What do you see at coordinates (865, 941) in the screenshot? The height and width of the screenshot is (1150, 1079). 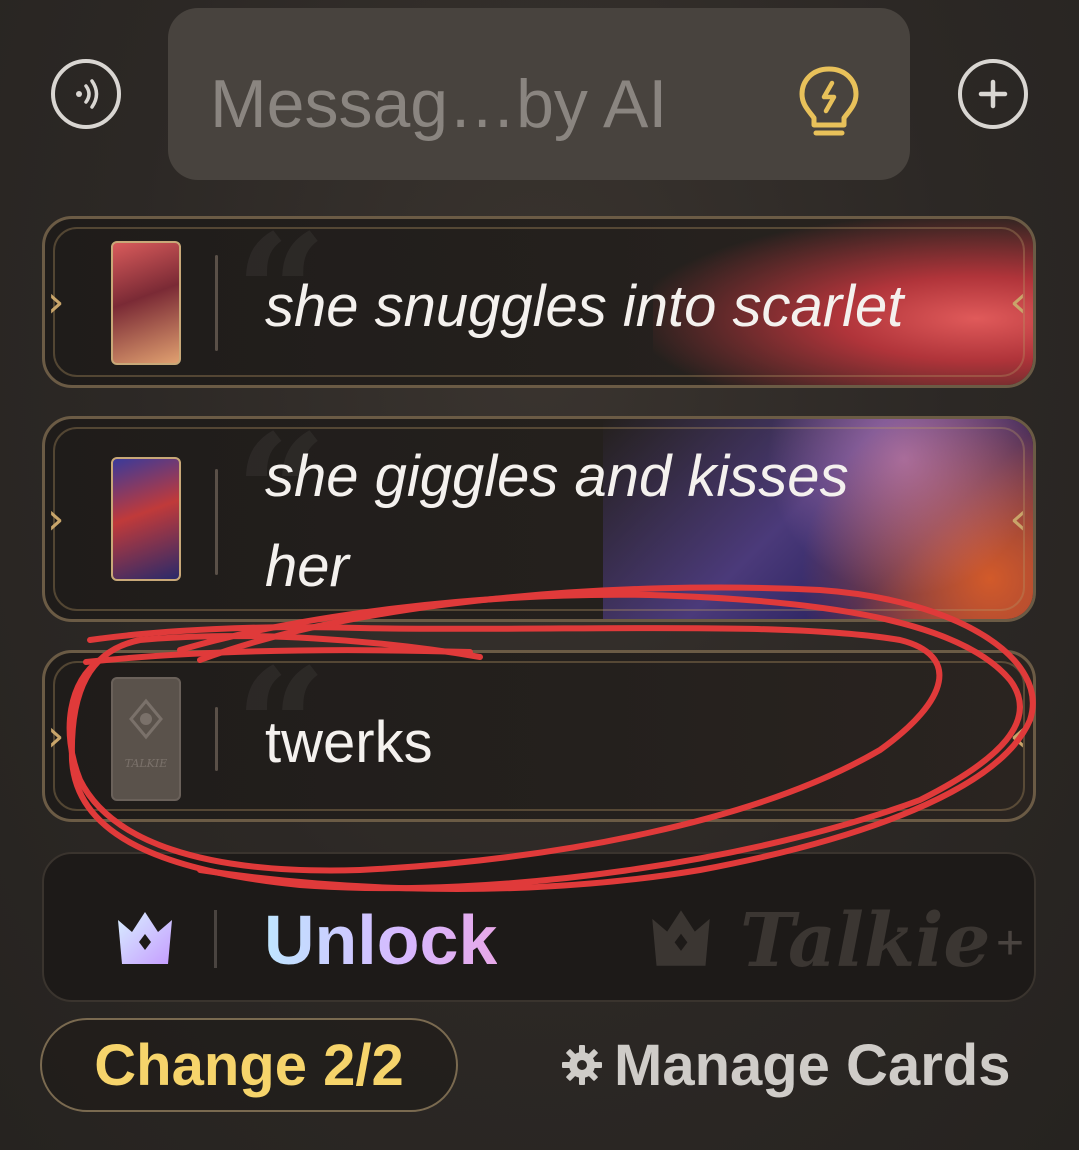 I see `talkie-brand: Talkie` at bounding box center [865, 941].